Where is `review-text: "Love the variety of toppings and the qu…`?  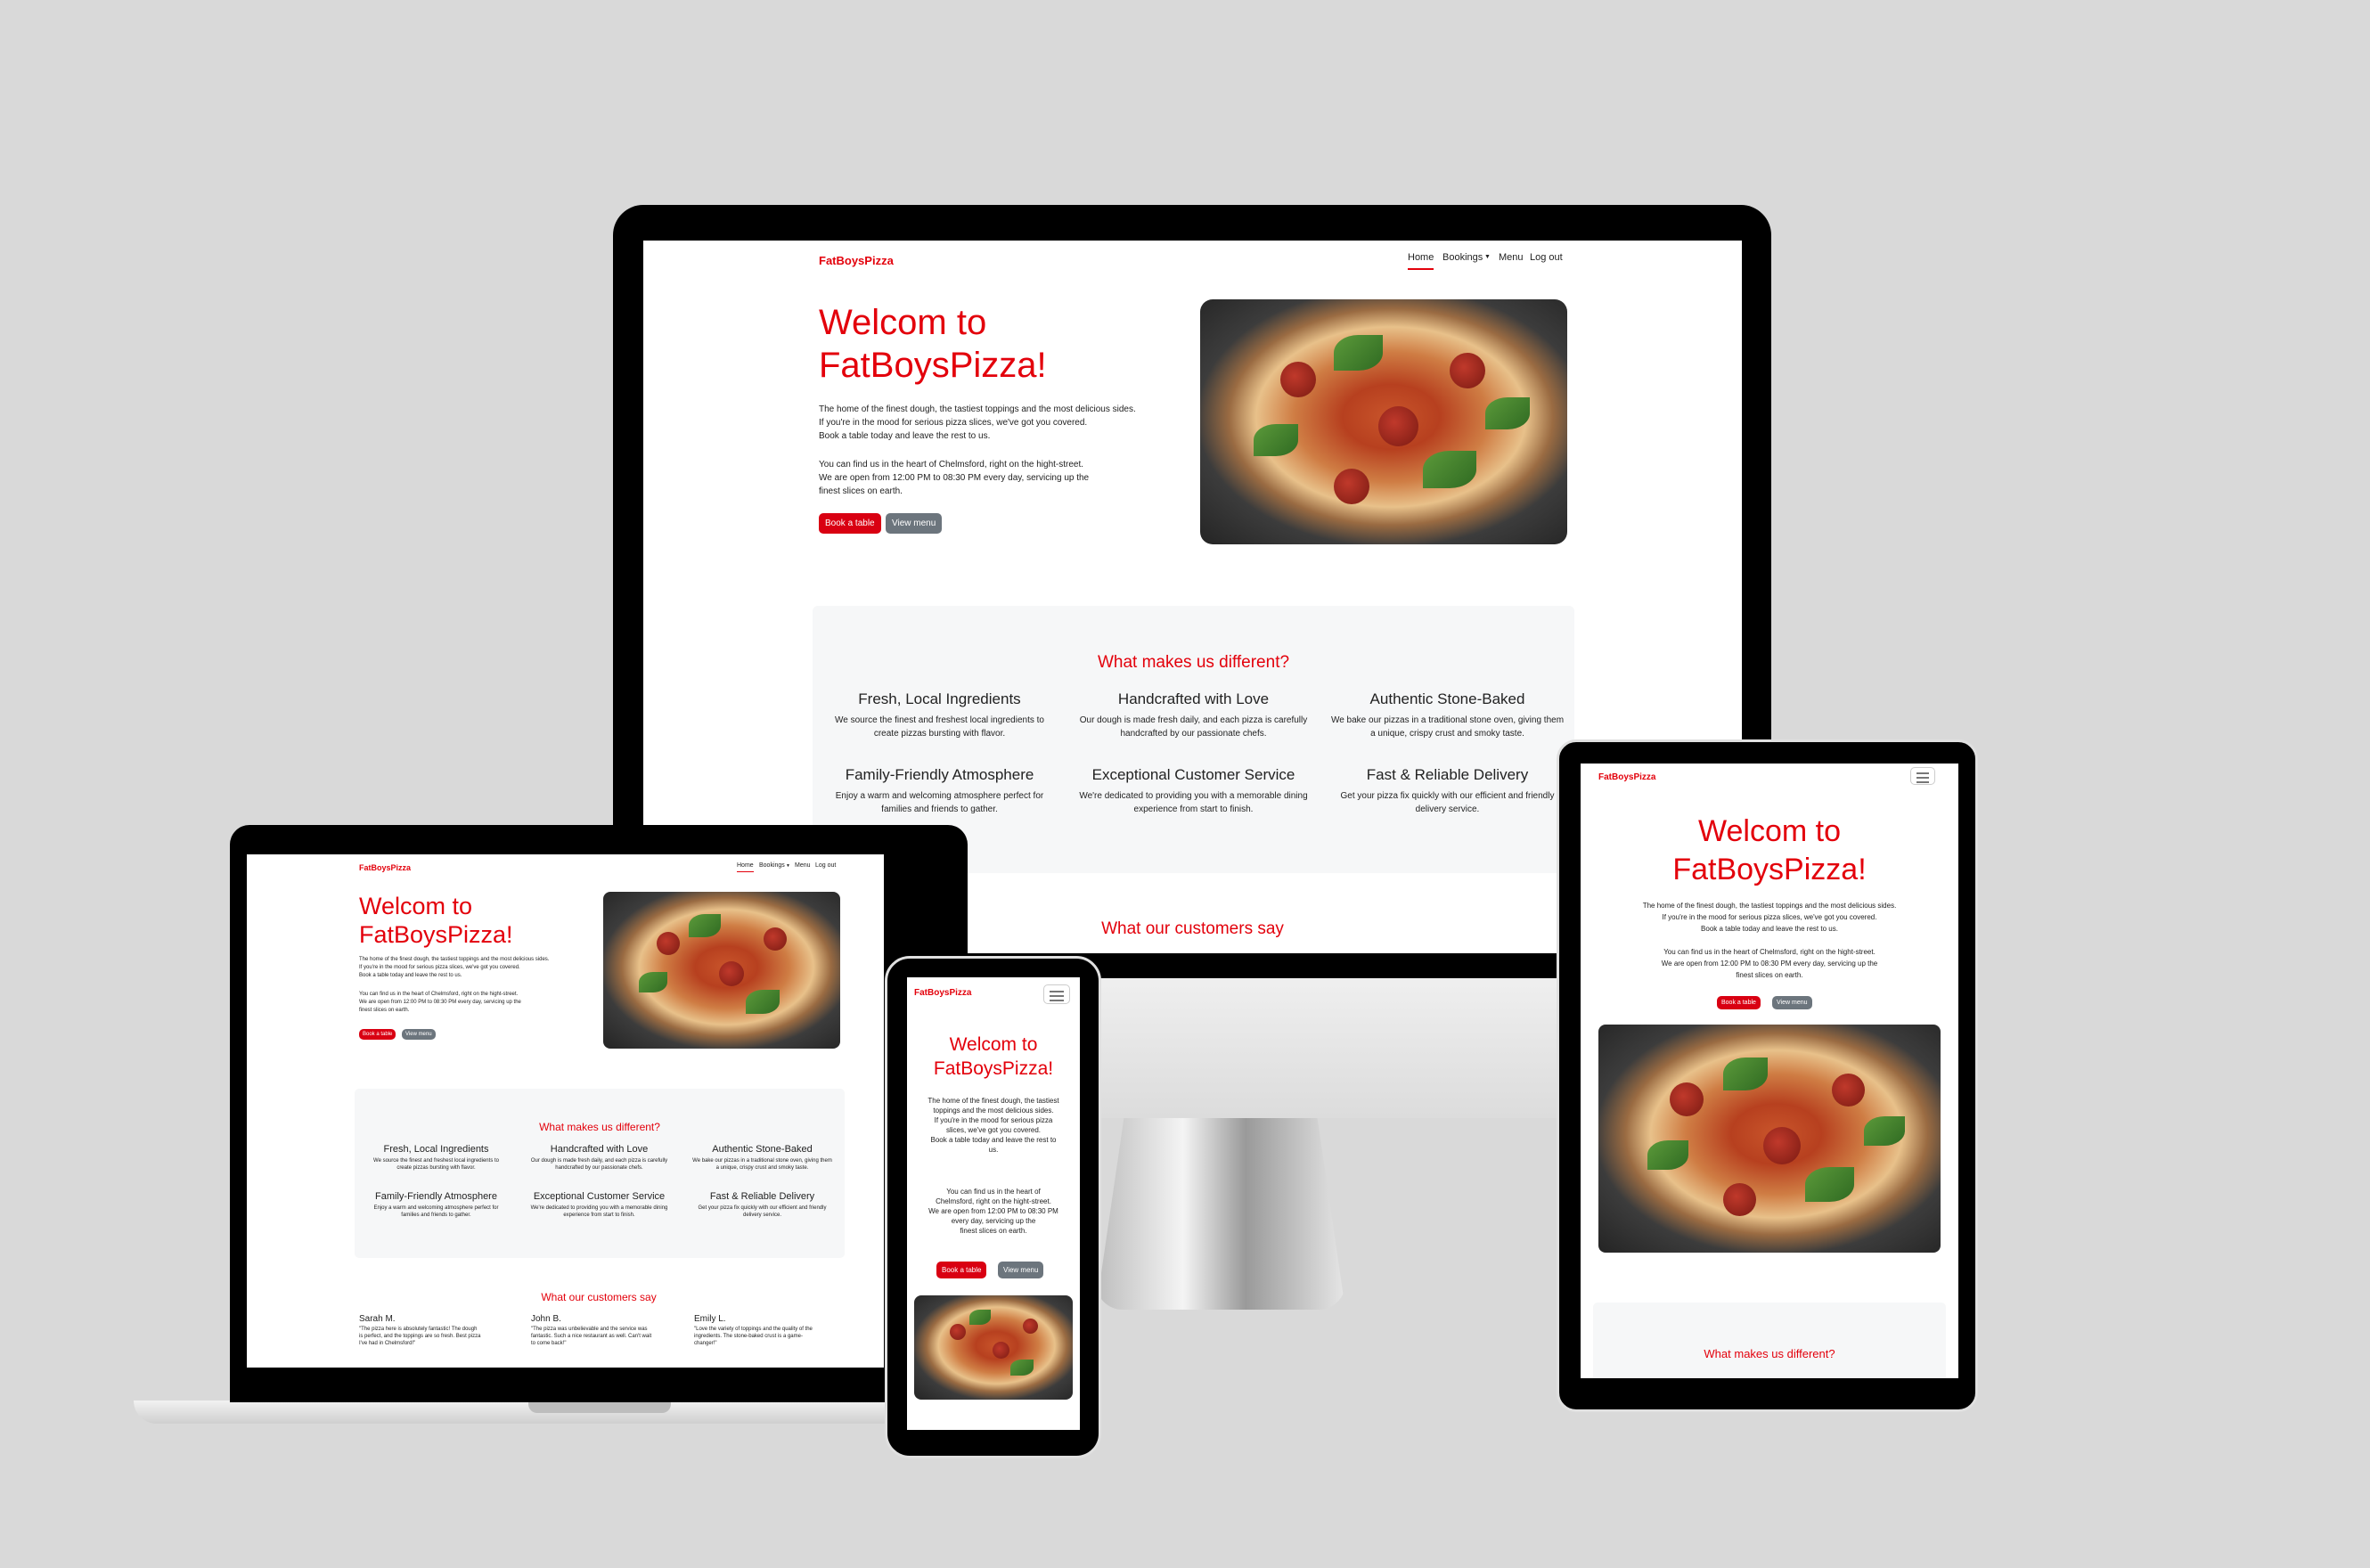 review-text: "Love the variety of toppings and the qu… is located at coordinates (753, 1329).